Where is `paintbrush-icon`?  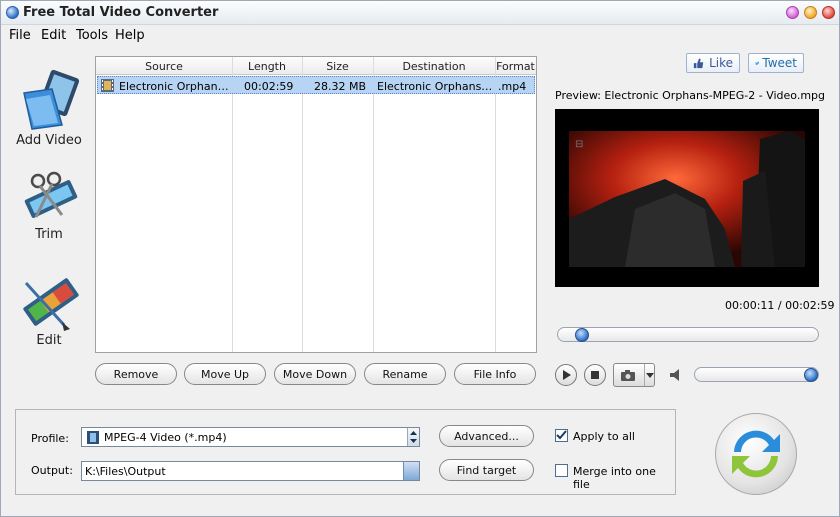
paintbrush-icon is located at coordinates (51, 304).